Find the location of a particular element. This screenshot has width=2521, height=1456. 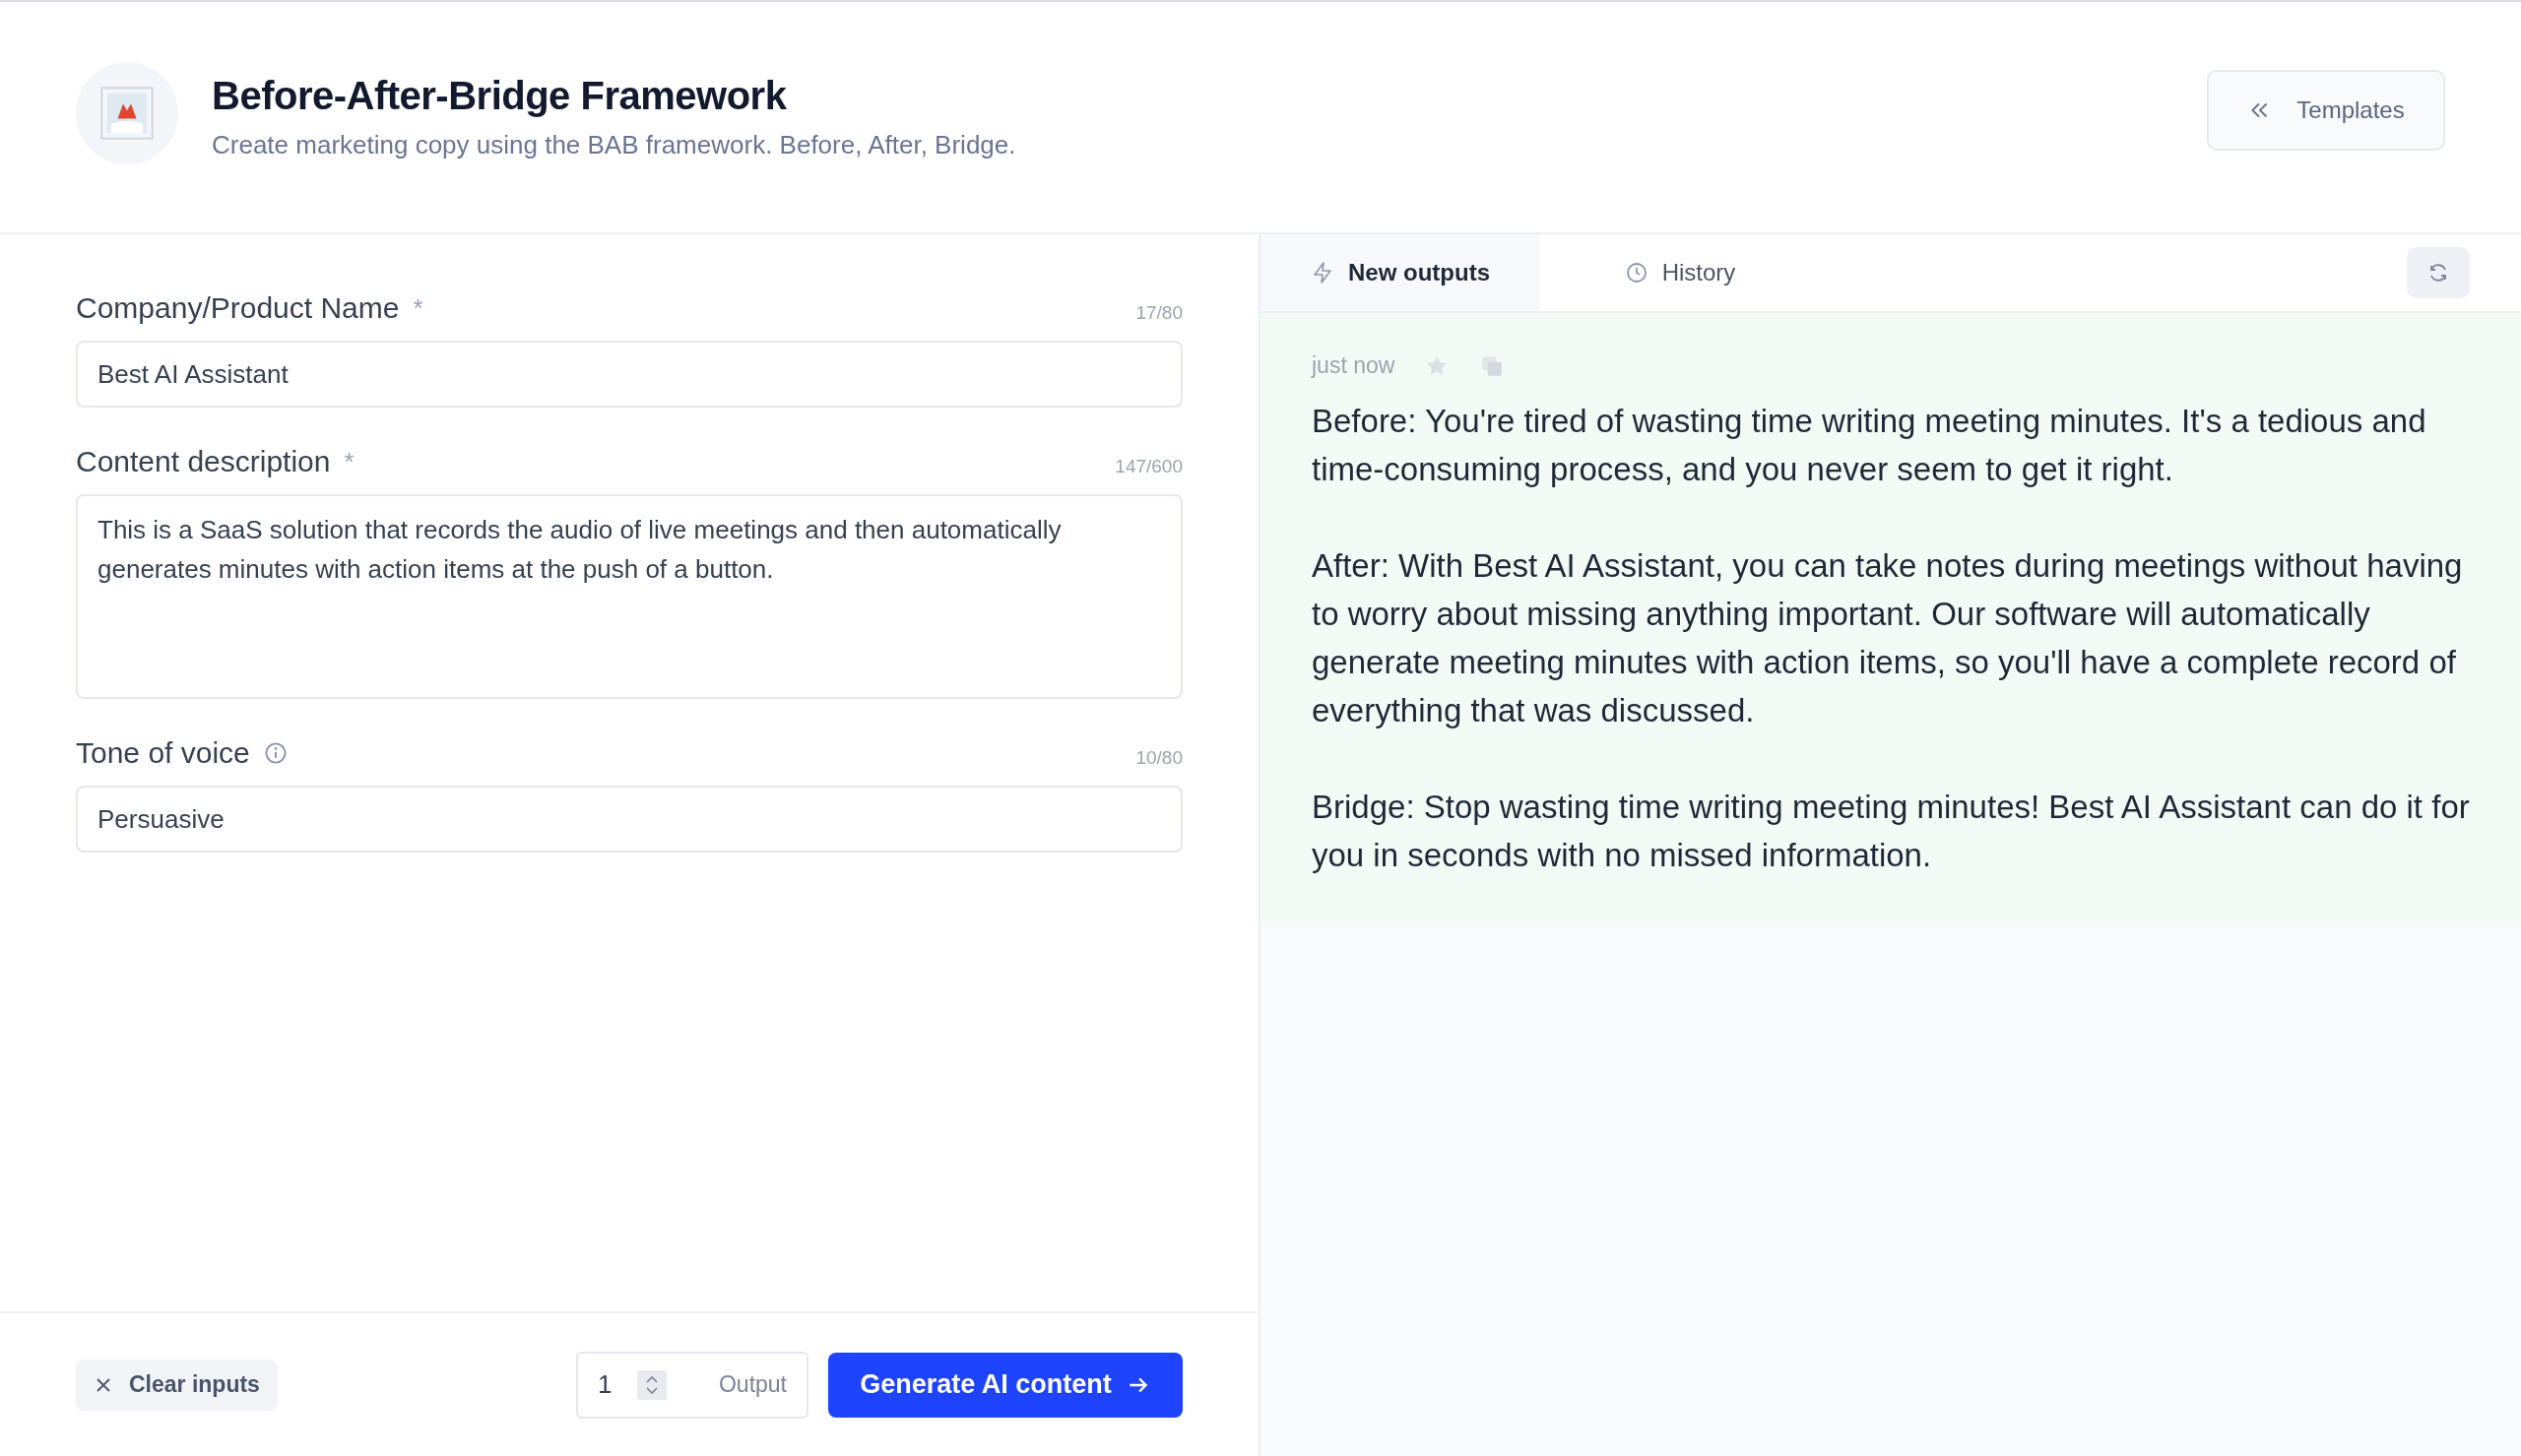

field-label: Content description is located at coordinates (203, 461).